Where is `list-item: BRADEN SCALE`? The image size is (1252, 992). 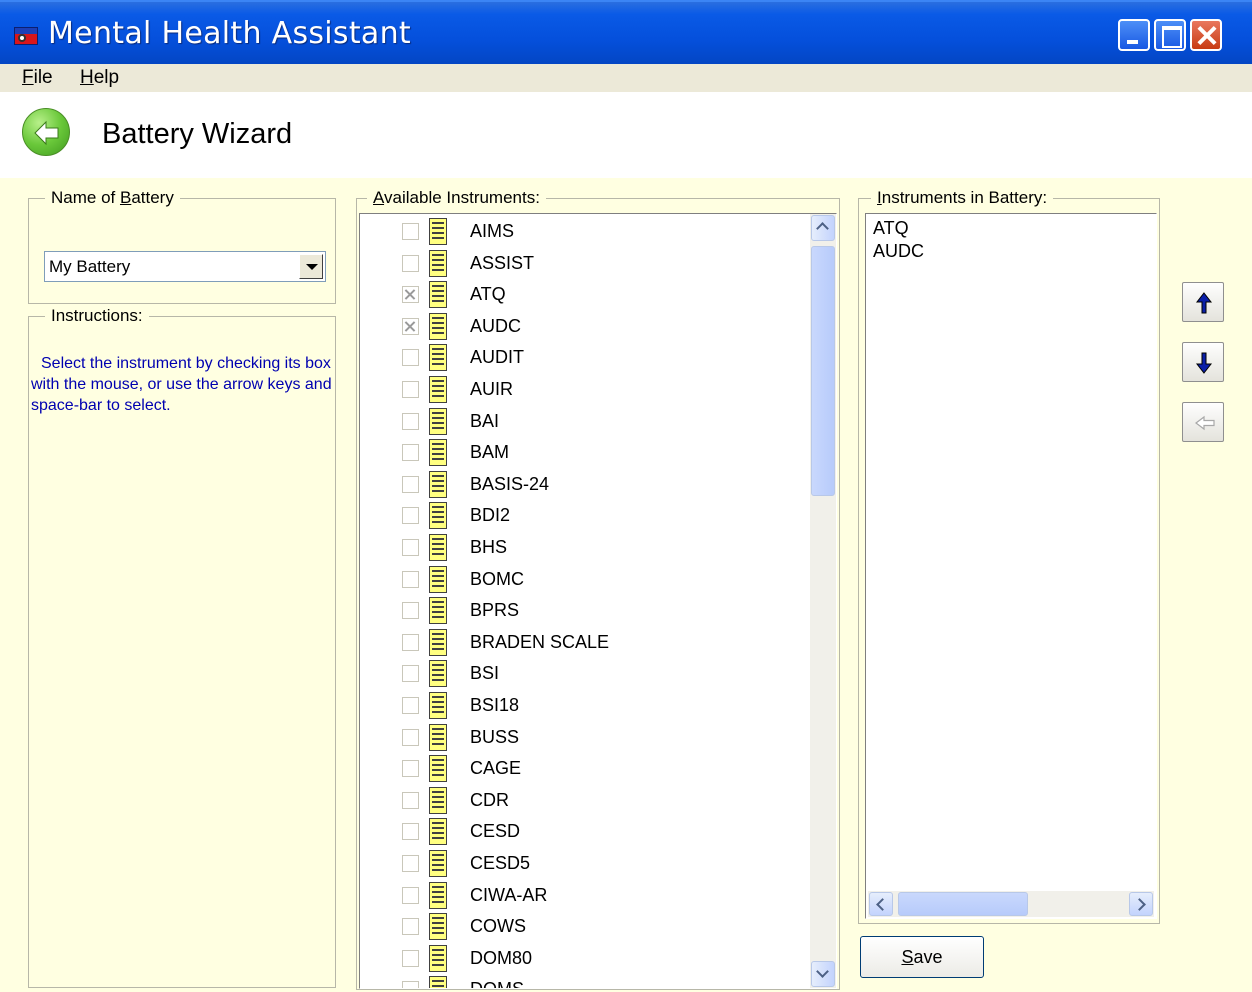
list-item: BRADEN SCALE is located at coordinates (580, 642).